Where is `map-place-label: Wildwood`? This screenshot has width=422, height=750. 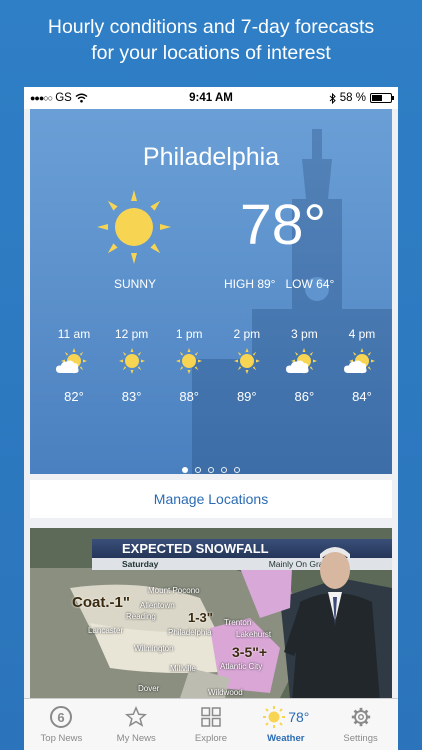
map-place-label: Wildwood is located at coordinates (225, 692).